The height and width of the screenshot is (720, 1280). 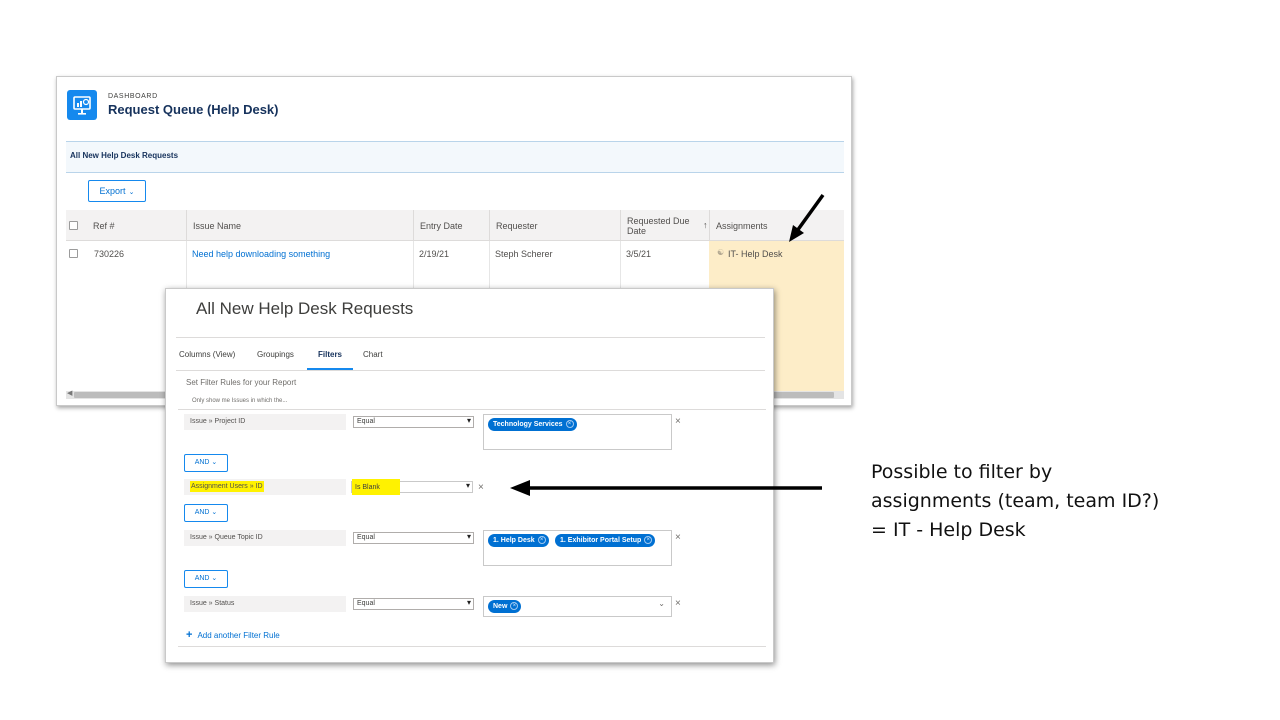 What do you see at coordinates (666, 488) in the screenshot?
I see `arrow-to-filter-rule` at bounding box center [666, 488].